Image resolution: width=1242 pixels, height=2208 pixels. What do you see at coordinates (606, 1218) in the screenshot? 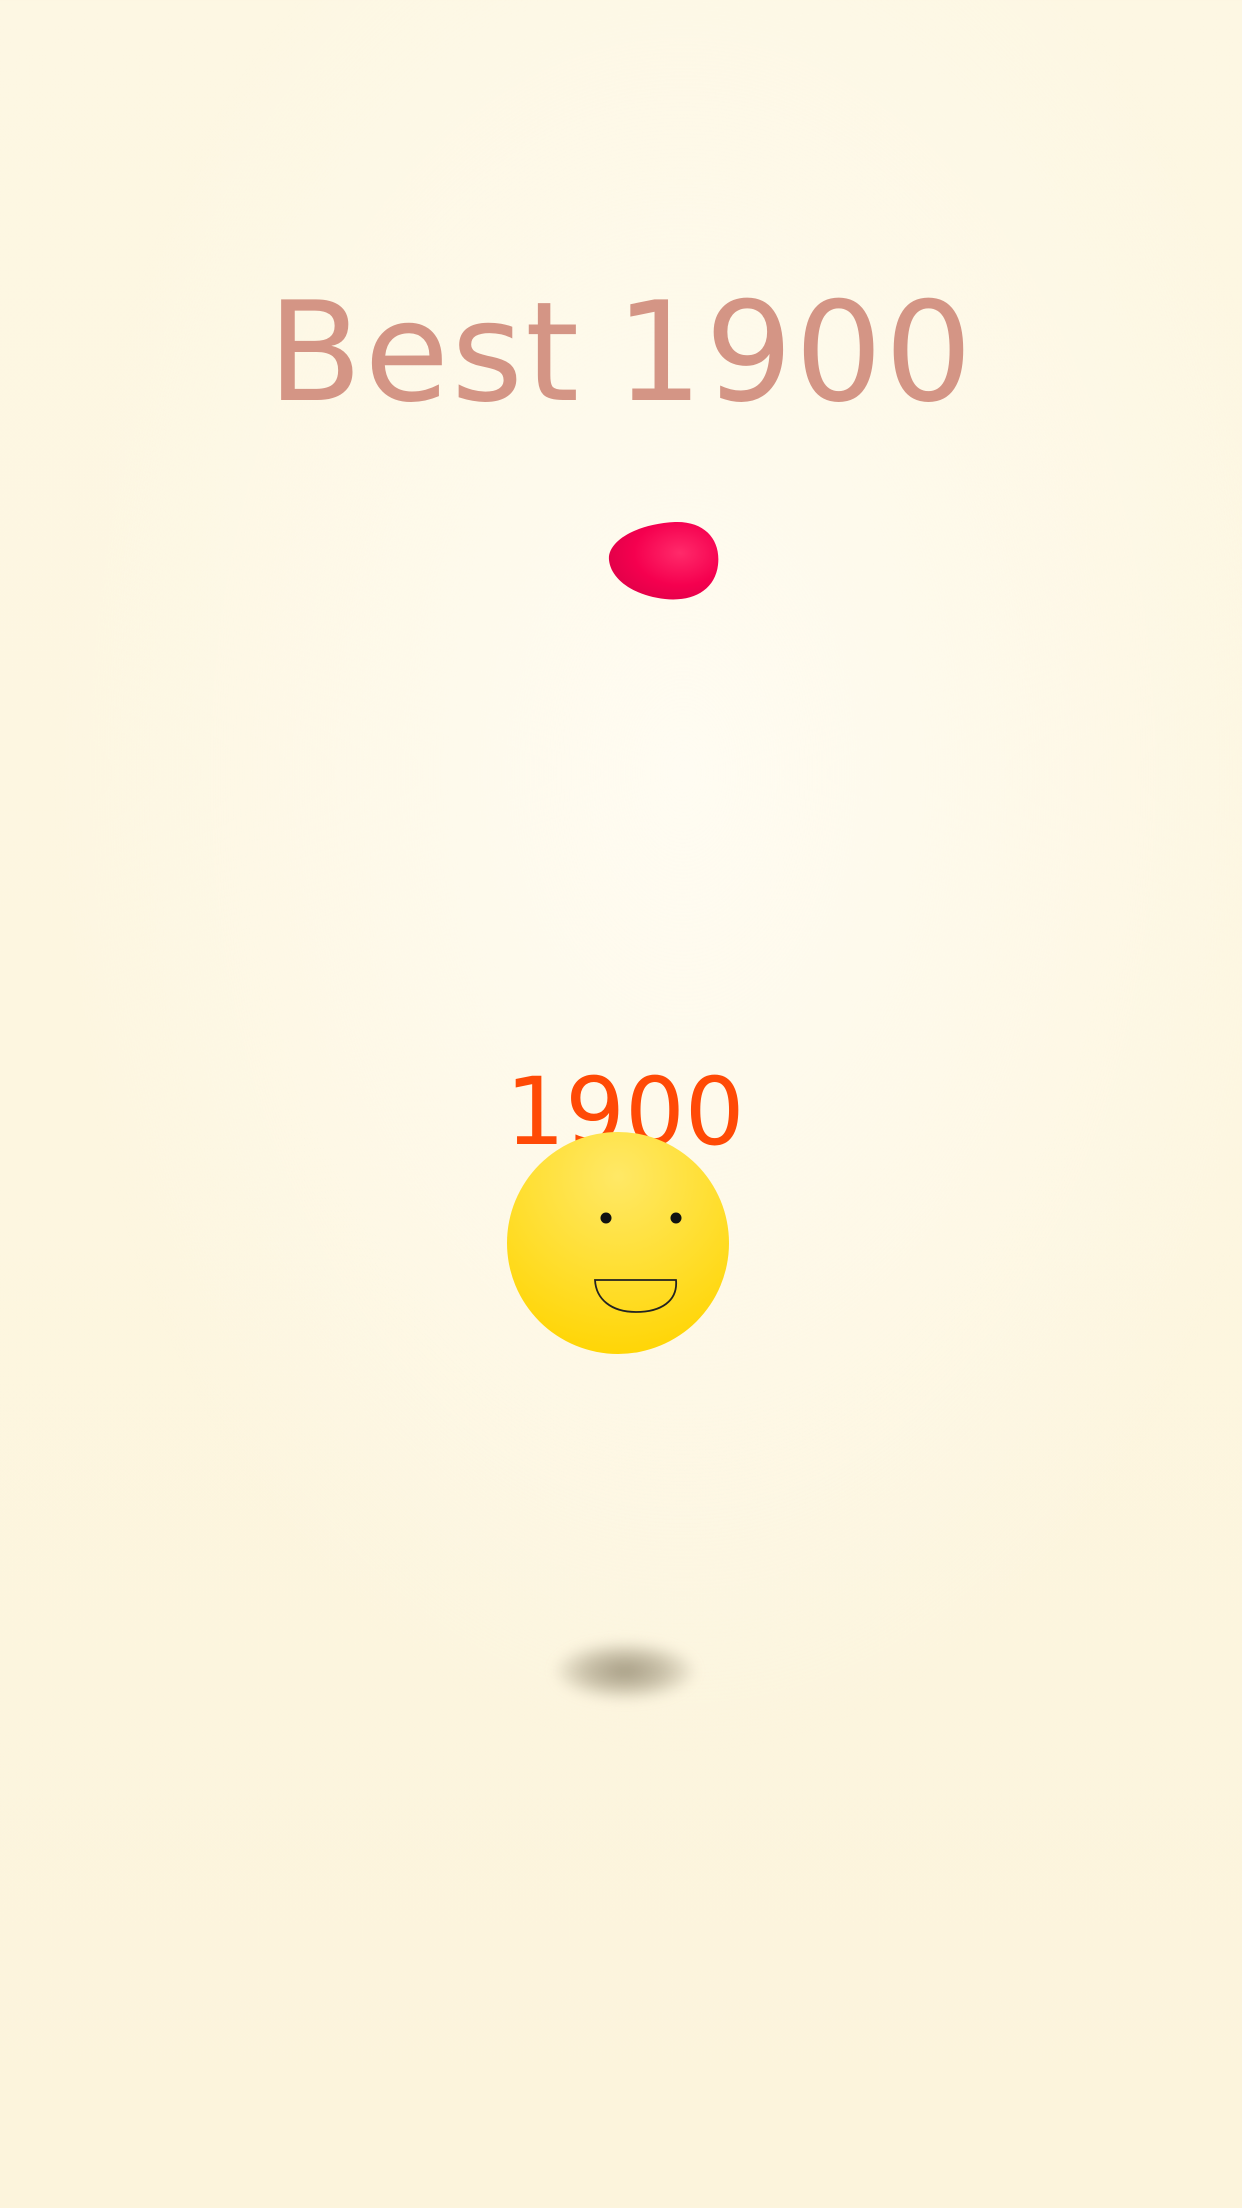
I see `left-eye` at bounding box center [606, 1218].